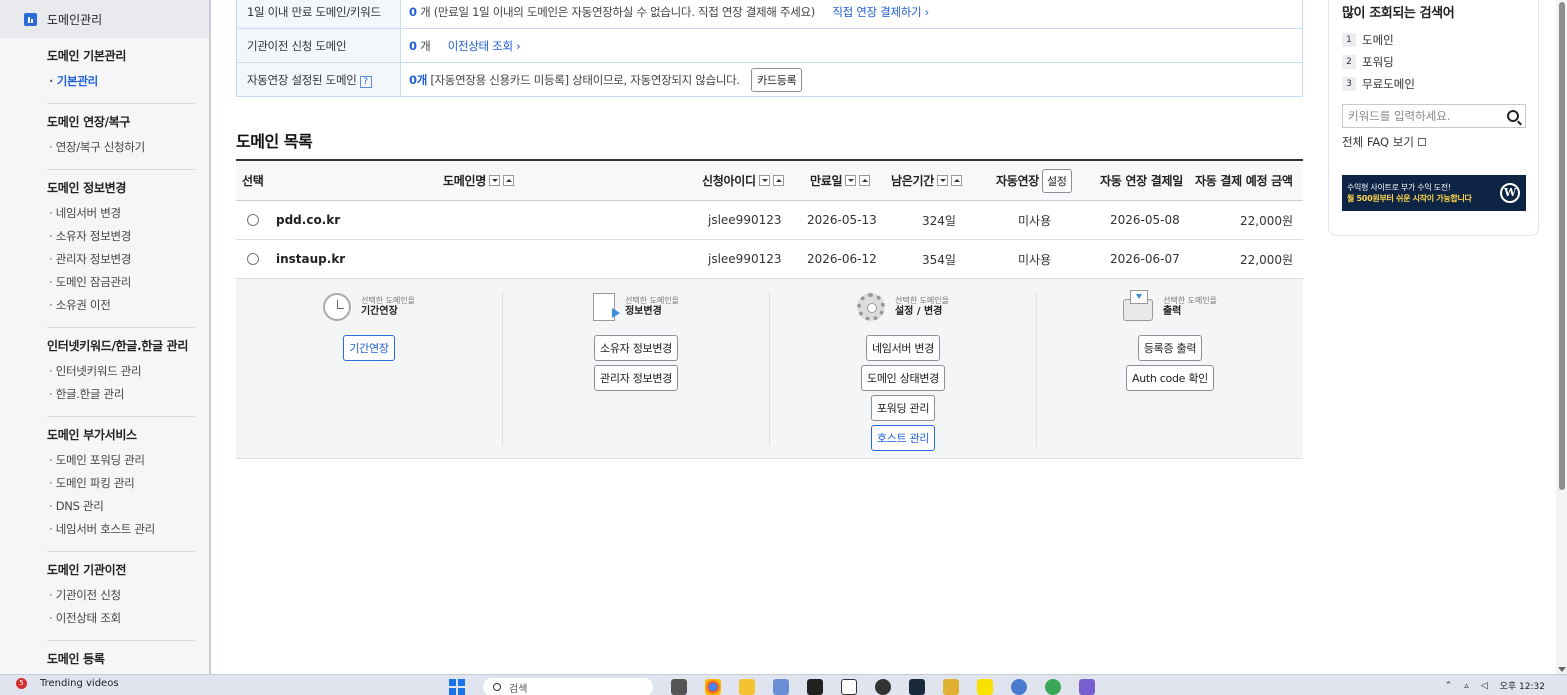 The image size is (1567, 695). What do you see at coordinates (777, 79) in the screenshot?
I see `card-register-button: 카드등록` at bounding box center [777, 79].